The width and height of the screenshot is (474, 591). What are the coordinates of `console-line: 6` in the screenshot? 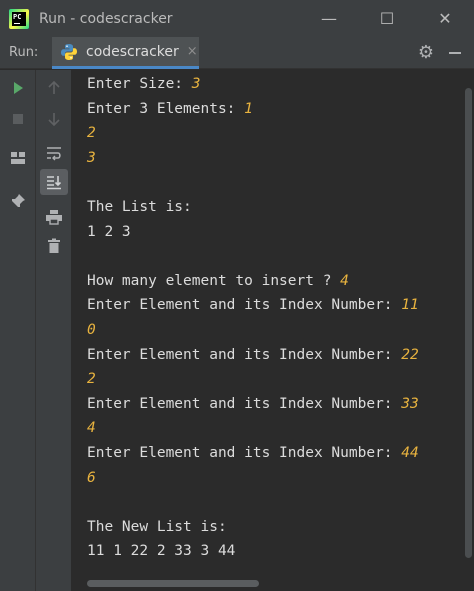 It's located at (91, 478).